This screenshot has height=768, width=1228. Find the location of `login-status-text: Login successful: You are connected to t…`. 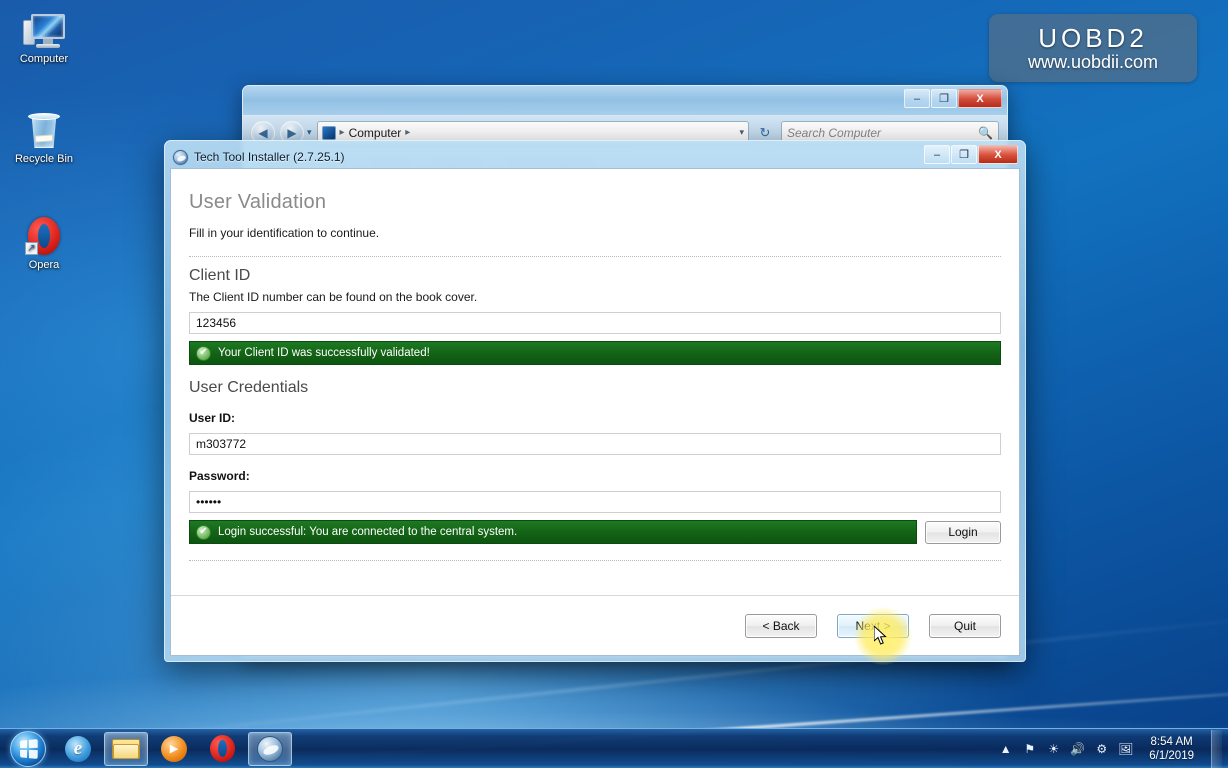

login-status-text: Login successful: You are connected to t… is located at coordinates (368, 532).